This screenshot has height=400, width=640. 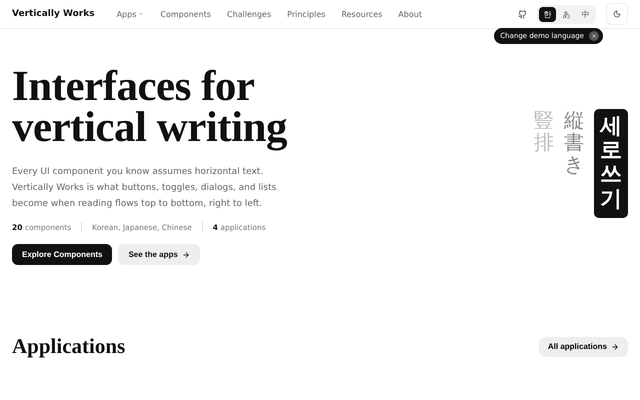 I want to click on language-option: 한, so click(x=547, y=14).